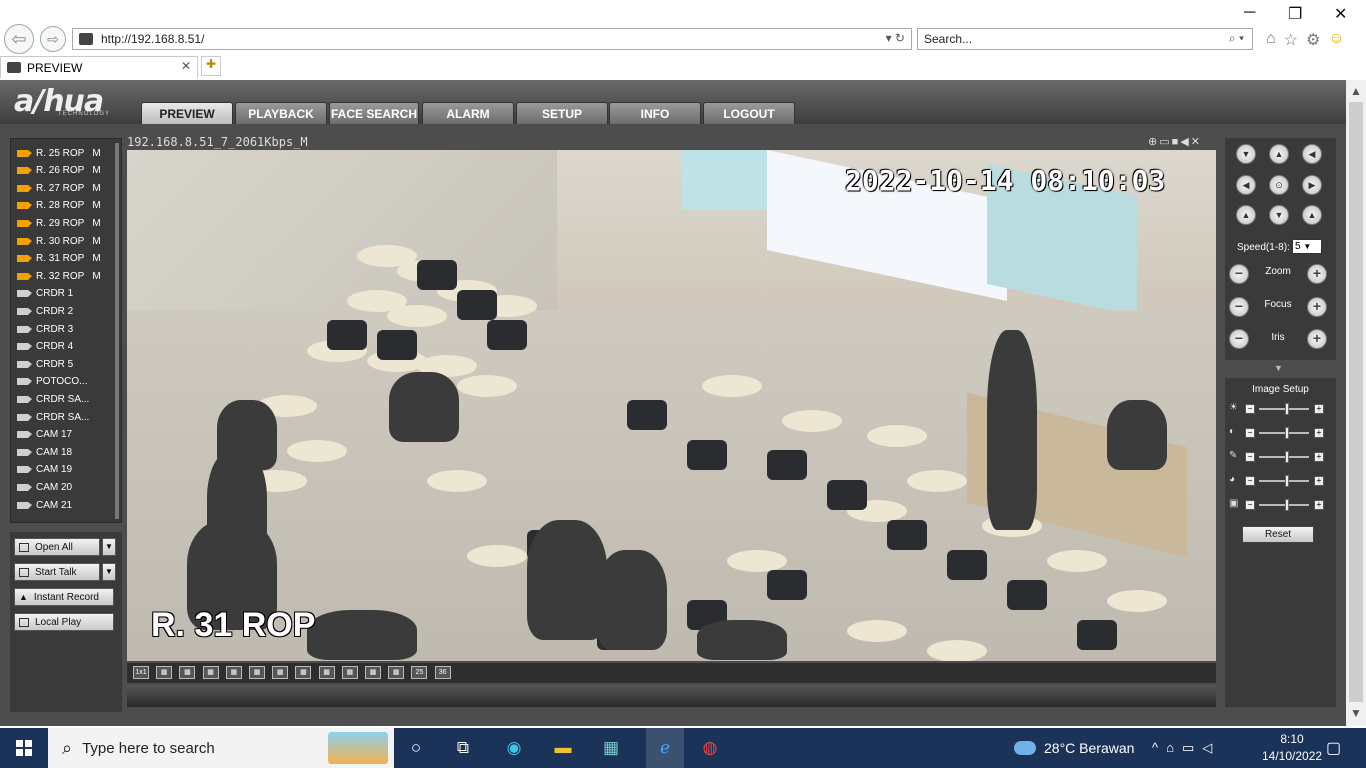  I want to click on restore-button: ❐, so click(1295, 14).